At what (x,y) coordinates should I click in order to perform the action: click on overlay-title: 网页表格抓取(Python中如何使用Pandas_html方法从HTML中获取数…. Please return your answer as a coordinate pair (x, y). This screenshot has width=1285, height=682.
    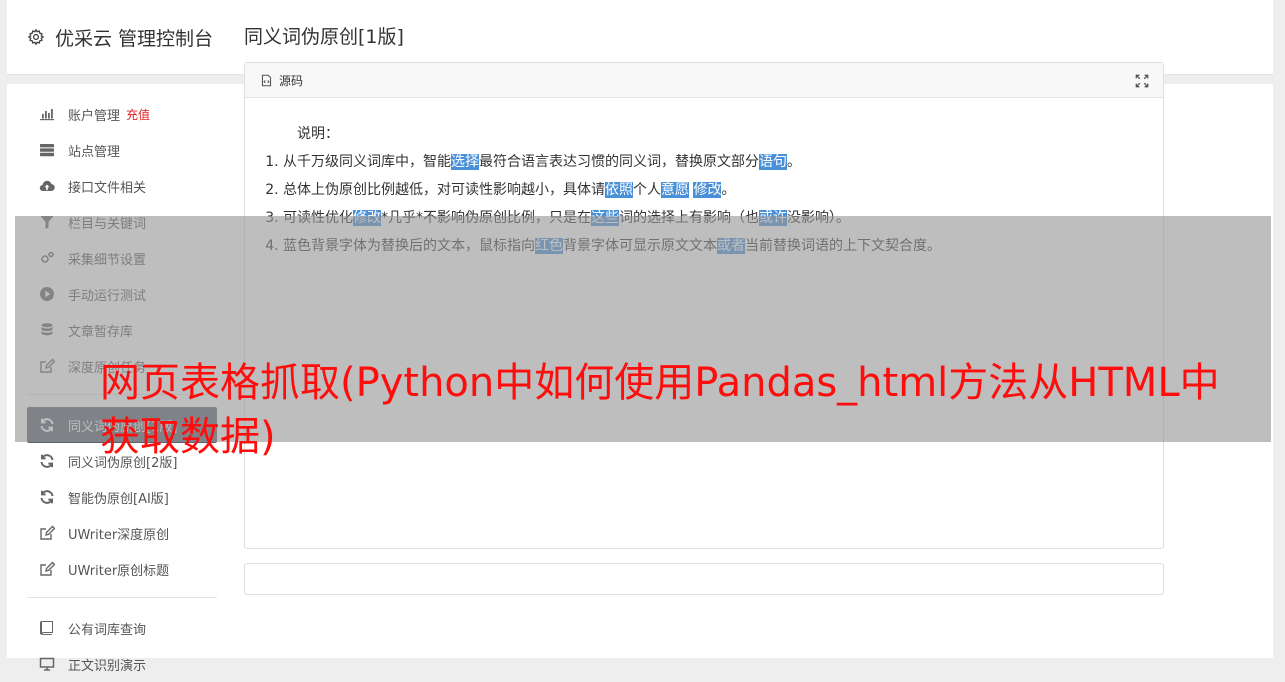
    Looking at the image, I should click on (660, 410).